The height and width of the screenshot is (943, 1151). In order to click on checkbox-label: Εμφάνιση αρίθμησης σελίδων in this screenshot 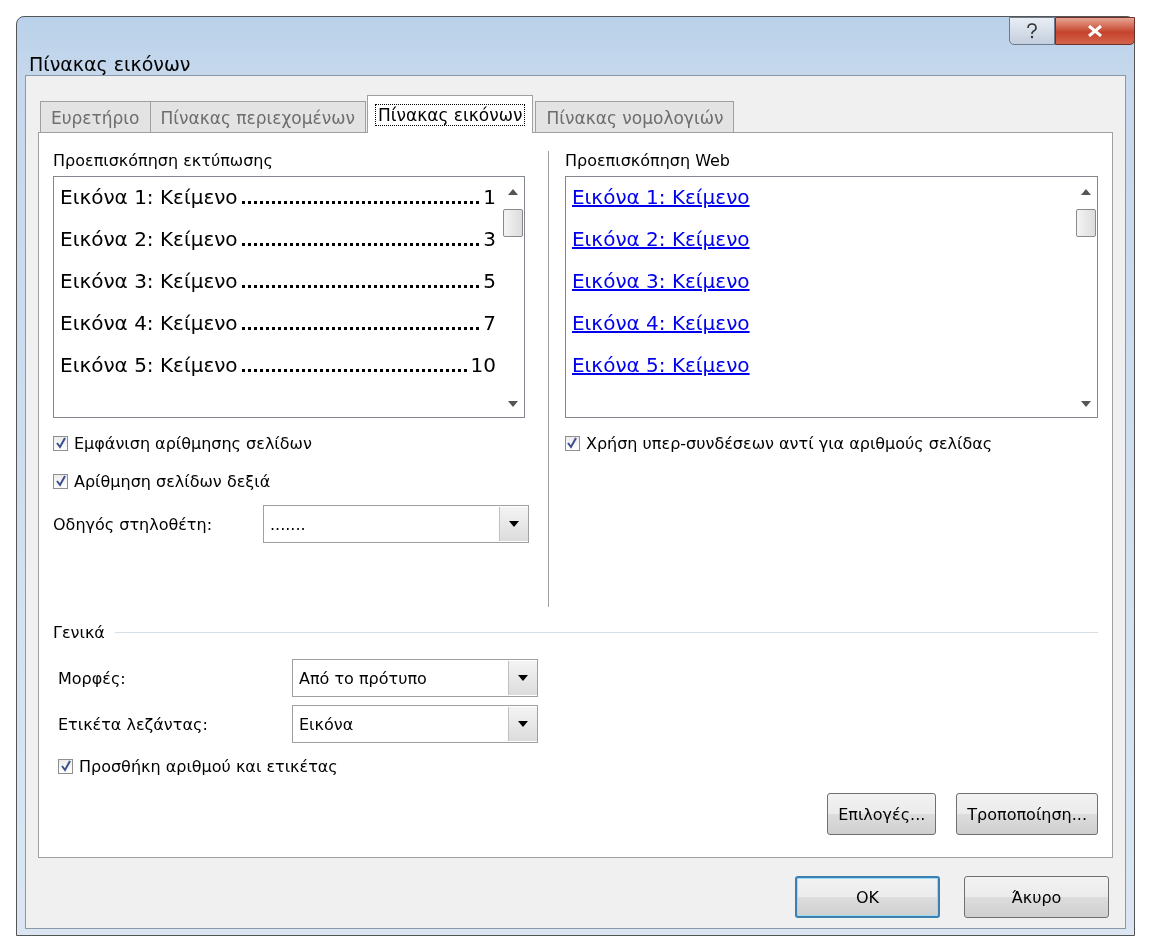, I will do `click(193, 443)`.